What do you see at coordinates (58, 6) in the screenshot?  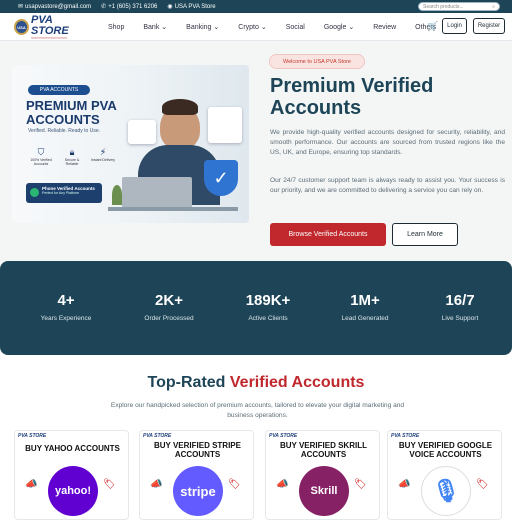 I see `email-text: usapvastore@gmail.com` at bounding box center [58, 6].